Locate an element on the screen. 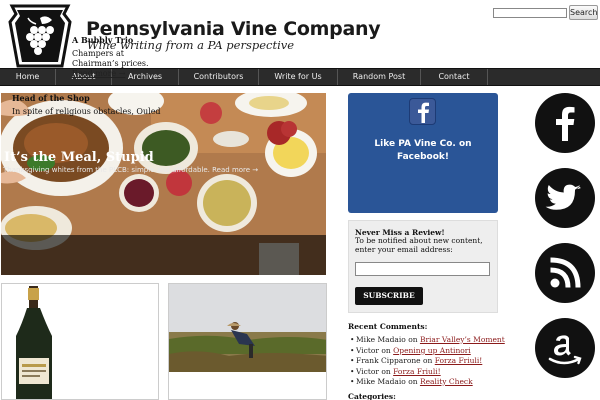 This screenshot has height=400, width=600. comment-post-link: Briar Valley’s Moment is located at coordinates (462, 339).